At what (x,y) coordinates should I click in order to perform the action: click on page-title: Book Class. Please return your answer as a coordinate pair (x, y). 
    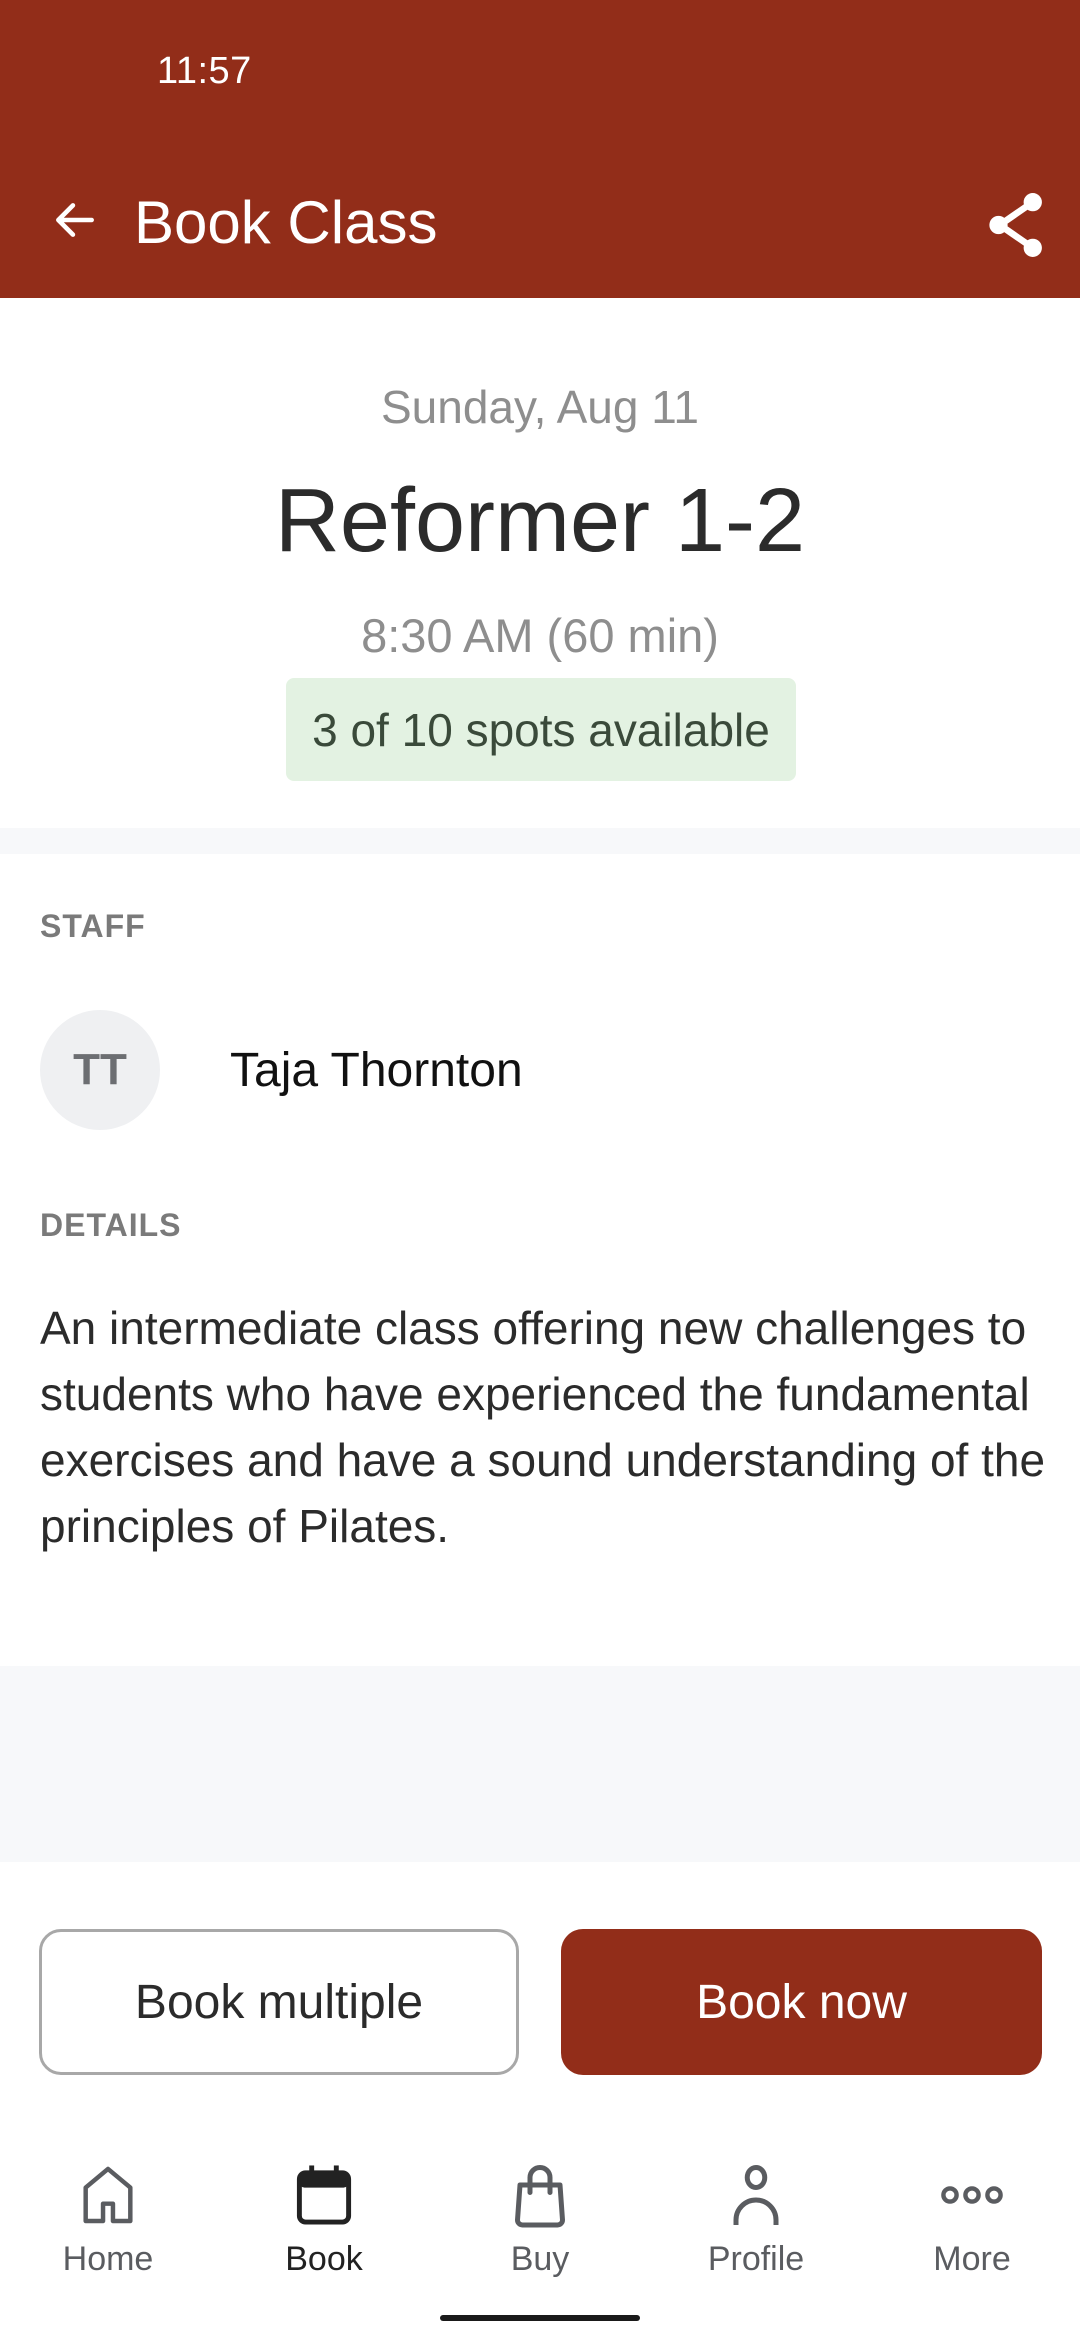
    Looking at the image, I should click on (286, 222).